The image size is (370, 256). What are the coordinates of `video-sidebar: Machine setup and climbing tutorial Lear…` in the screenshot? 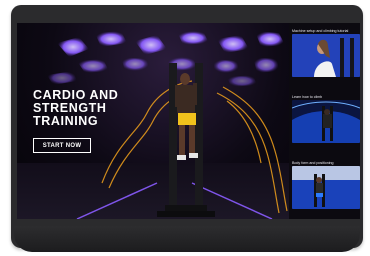 It's located at (324, 121).